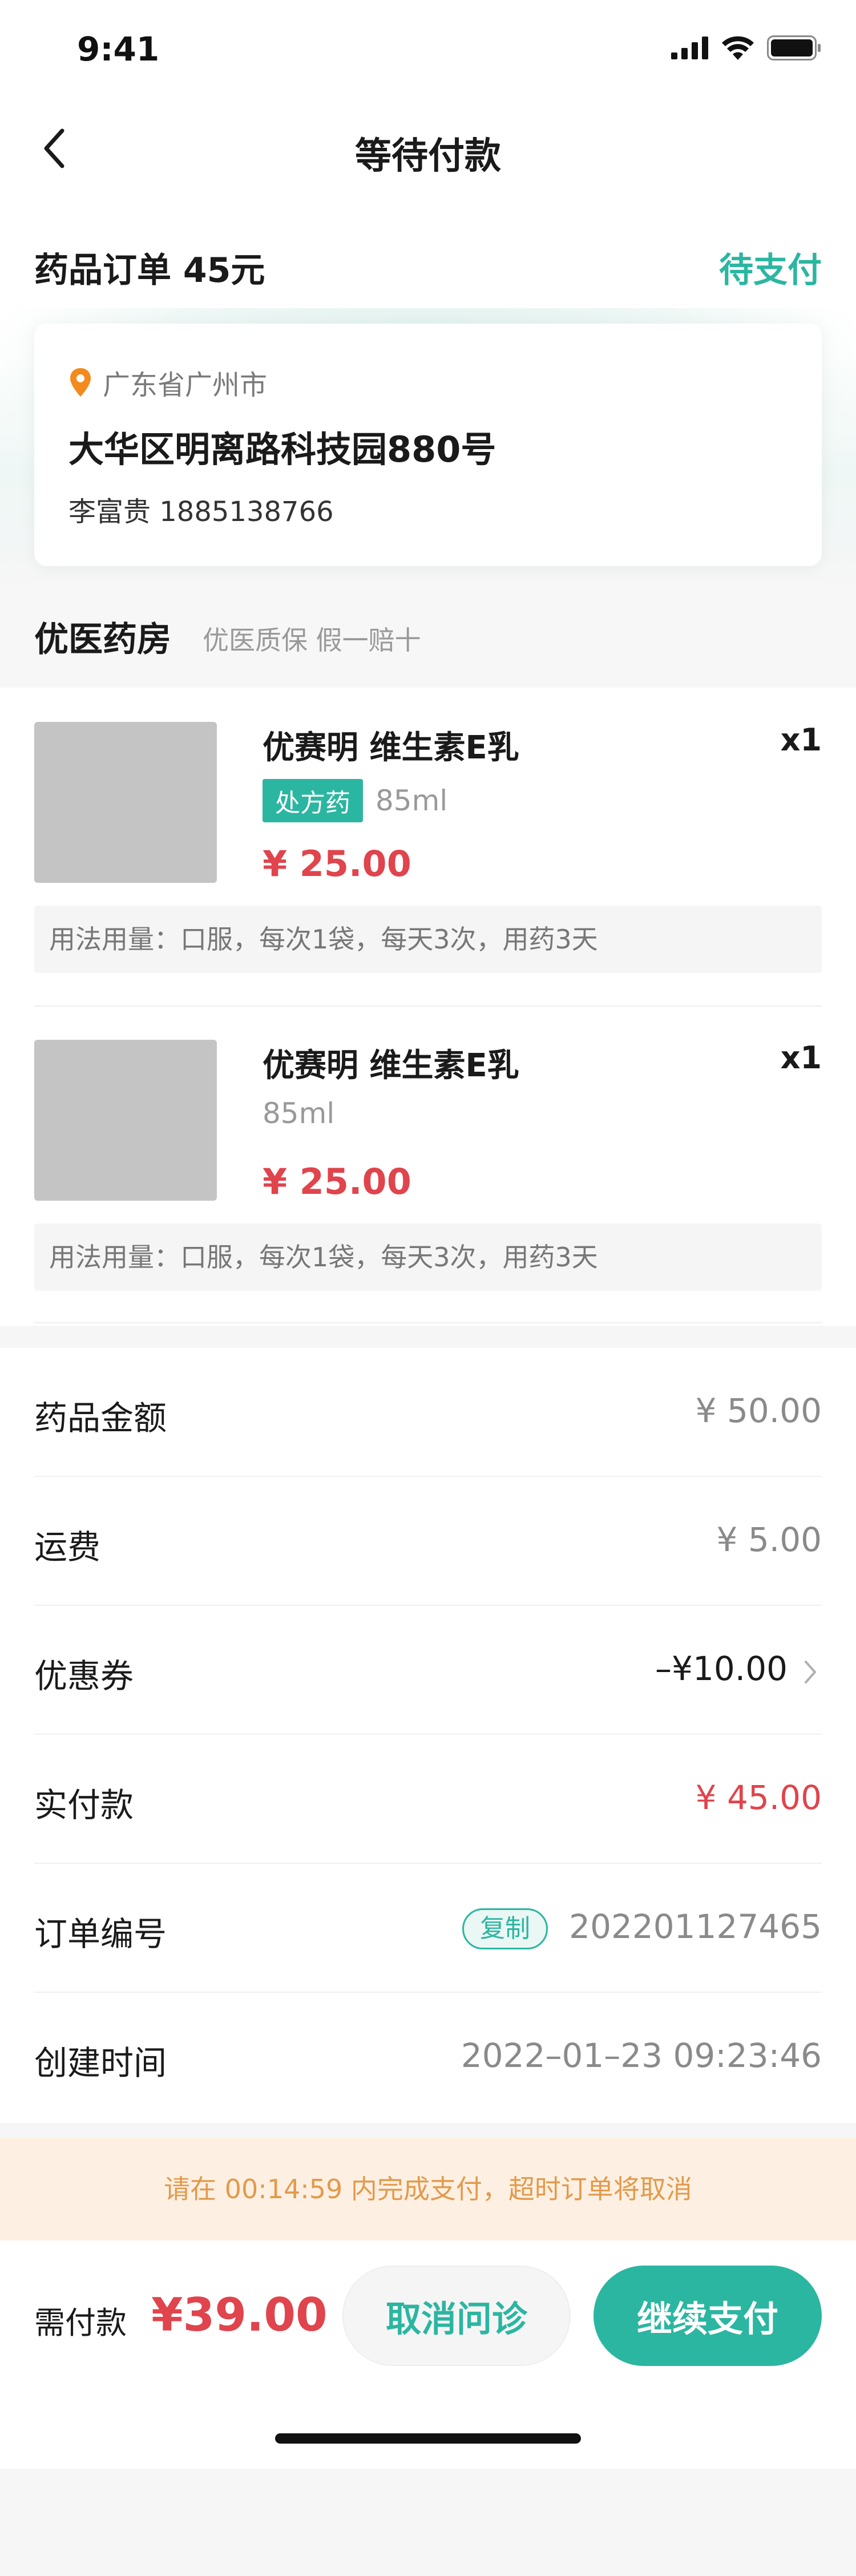  I want to click on drug-amount-label: 药品金额, so click(100, 1418).